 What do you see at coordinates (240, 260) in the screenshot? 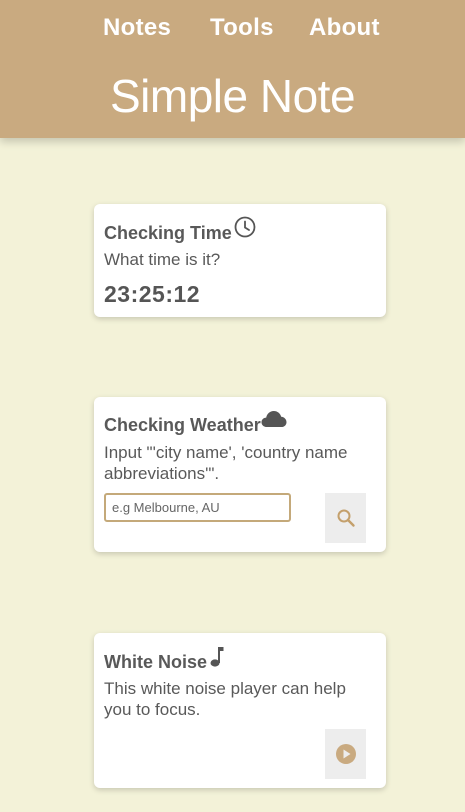
I see `time-card: Checking Time What time is it? 23:25:12` at bounding box center [240, 260].